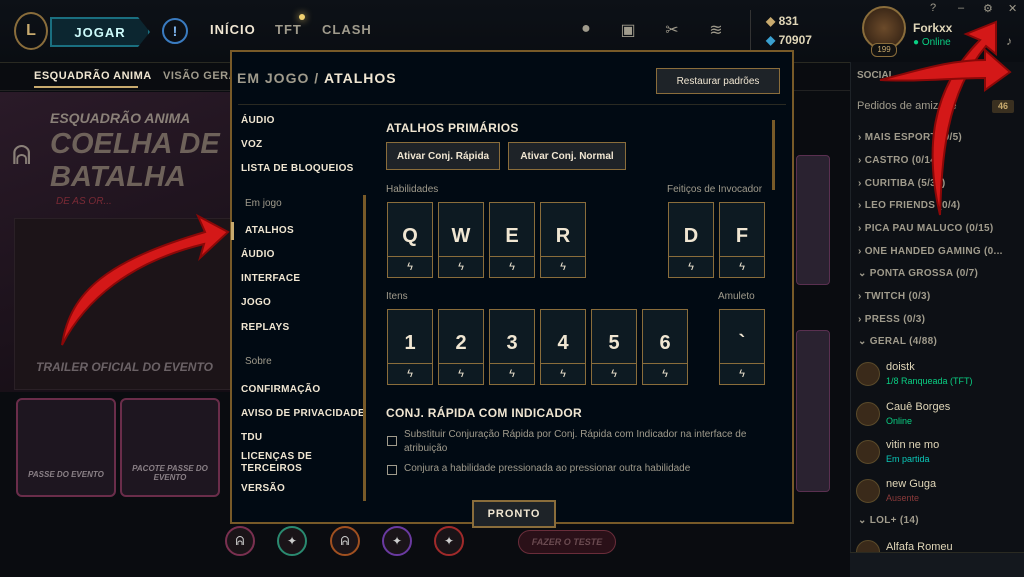 The image size is (1024, 577). I want to click on arrow-to-social, so click(945, 69).